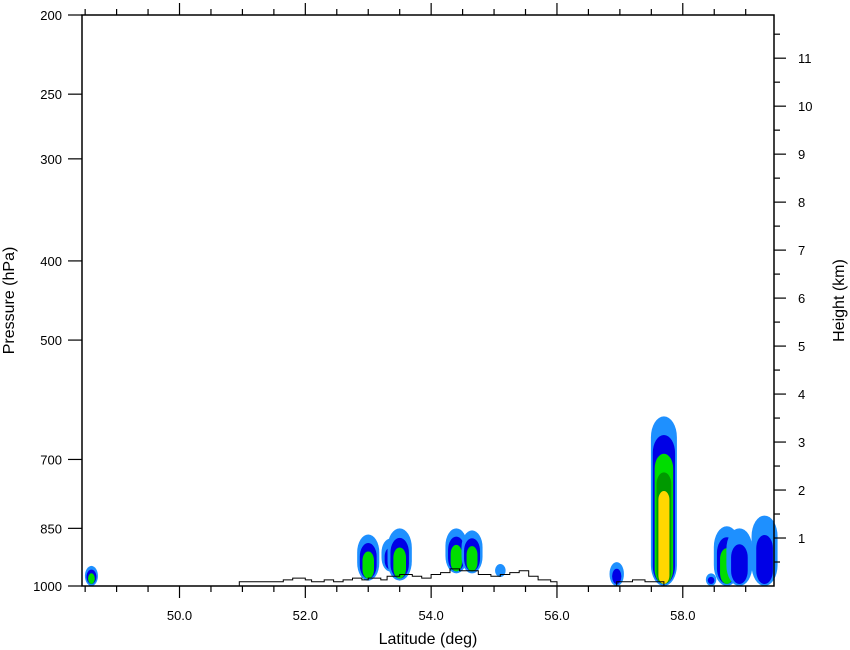 The height and width of the screenshot is (650, 850). What do you see at coordinates (682, 615) in the screenshot?
I see `x-tick-label: 58.0` at bounding box center [682, 615].